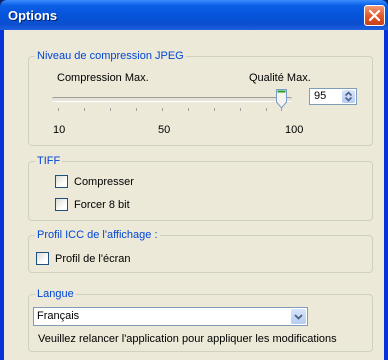 This screenshot has height=360, width=388. What do you see at coordinates (97, 235) in the screenshot?
I see `icc-group-legend: Profil ICC de l'affichage :` at bounding box center [97, 235].